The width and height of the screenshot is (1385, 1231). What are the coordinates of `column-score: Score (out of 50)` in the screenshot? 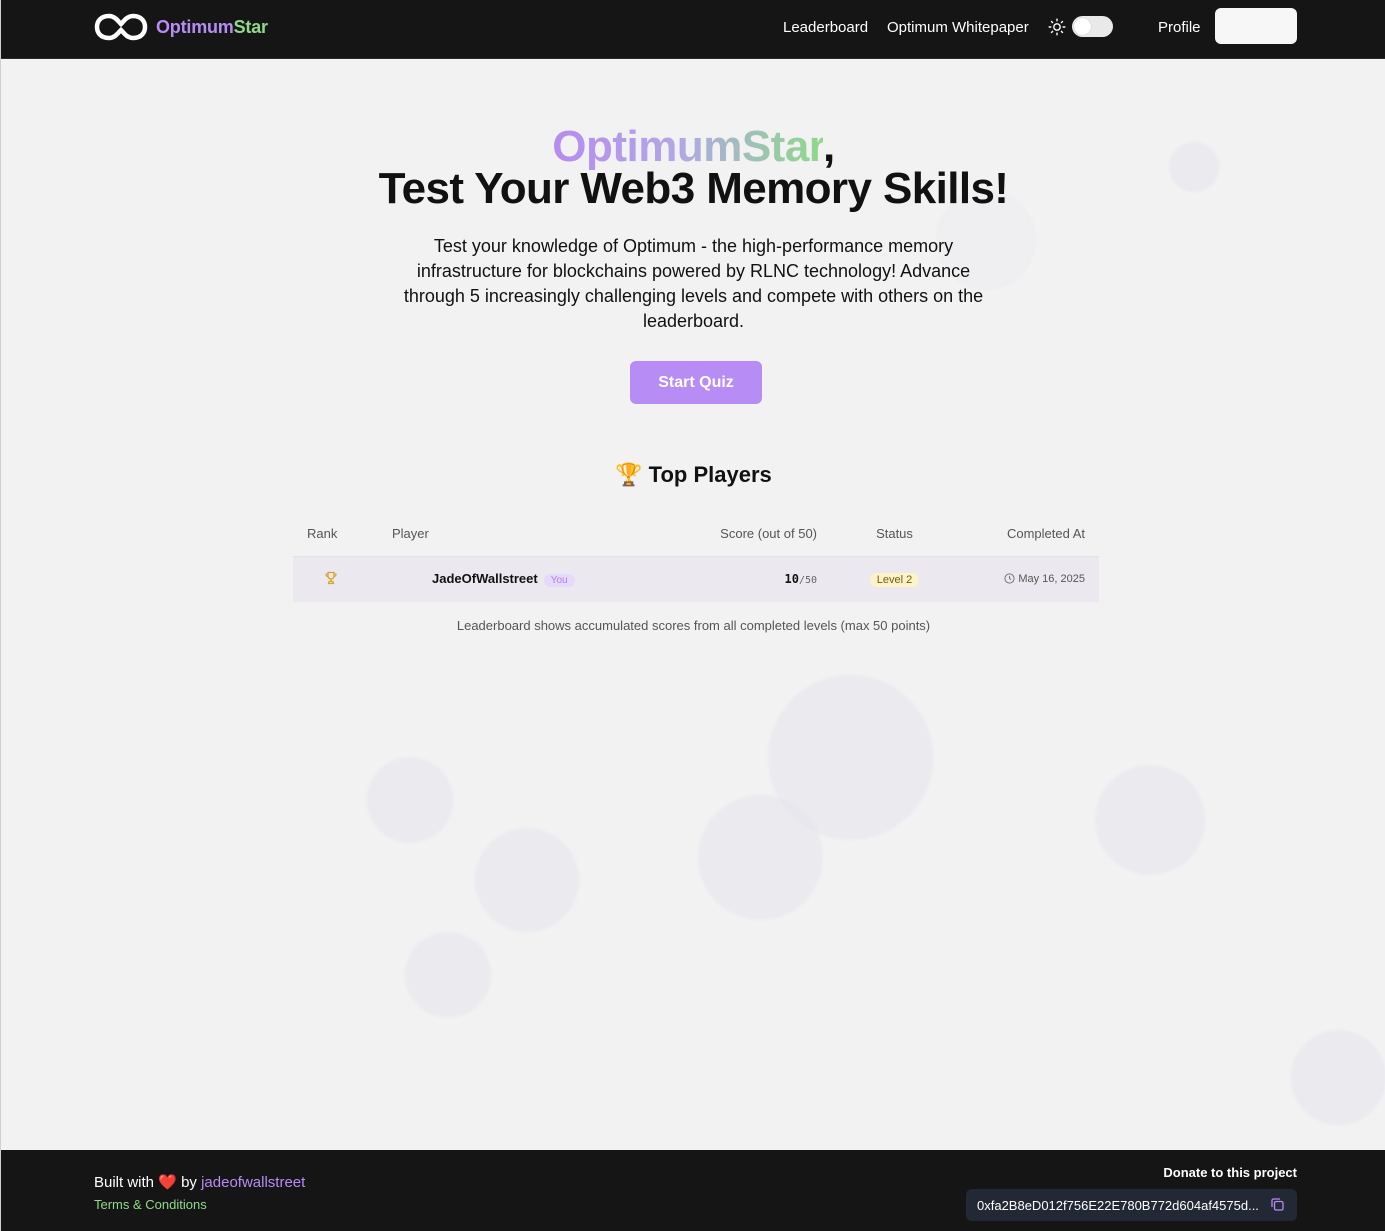 It's located at (768, 534).